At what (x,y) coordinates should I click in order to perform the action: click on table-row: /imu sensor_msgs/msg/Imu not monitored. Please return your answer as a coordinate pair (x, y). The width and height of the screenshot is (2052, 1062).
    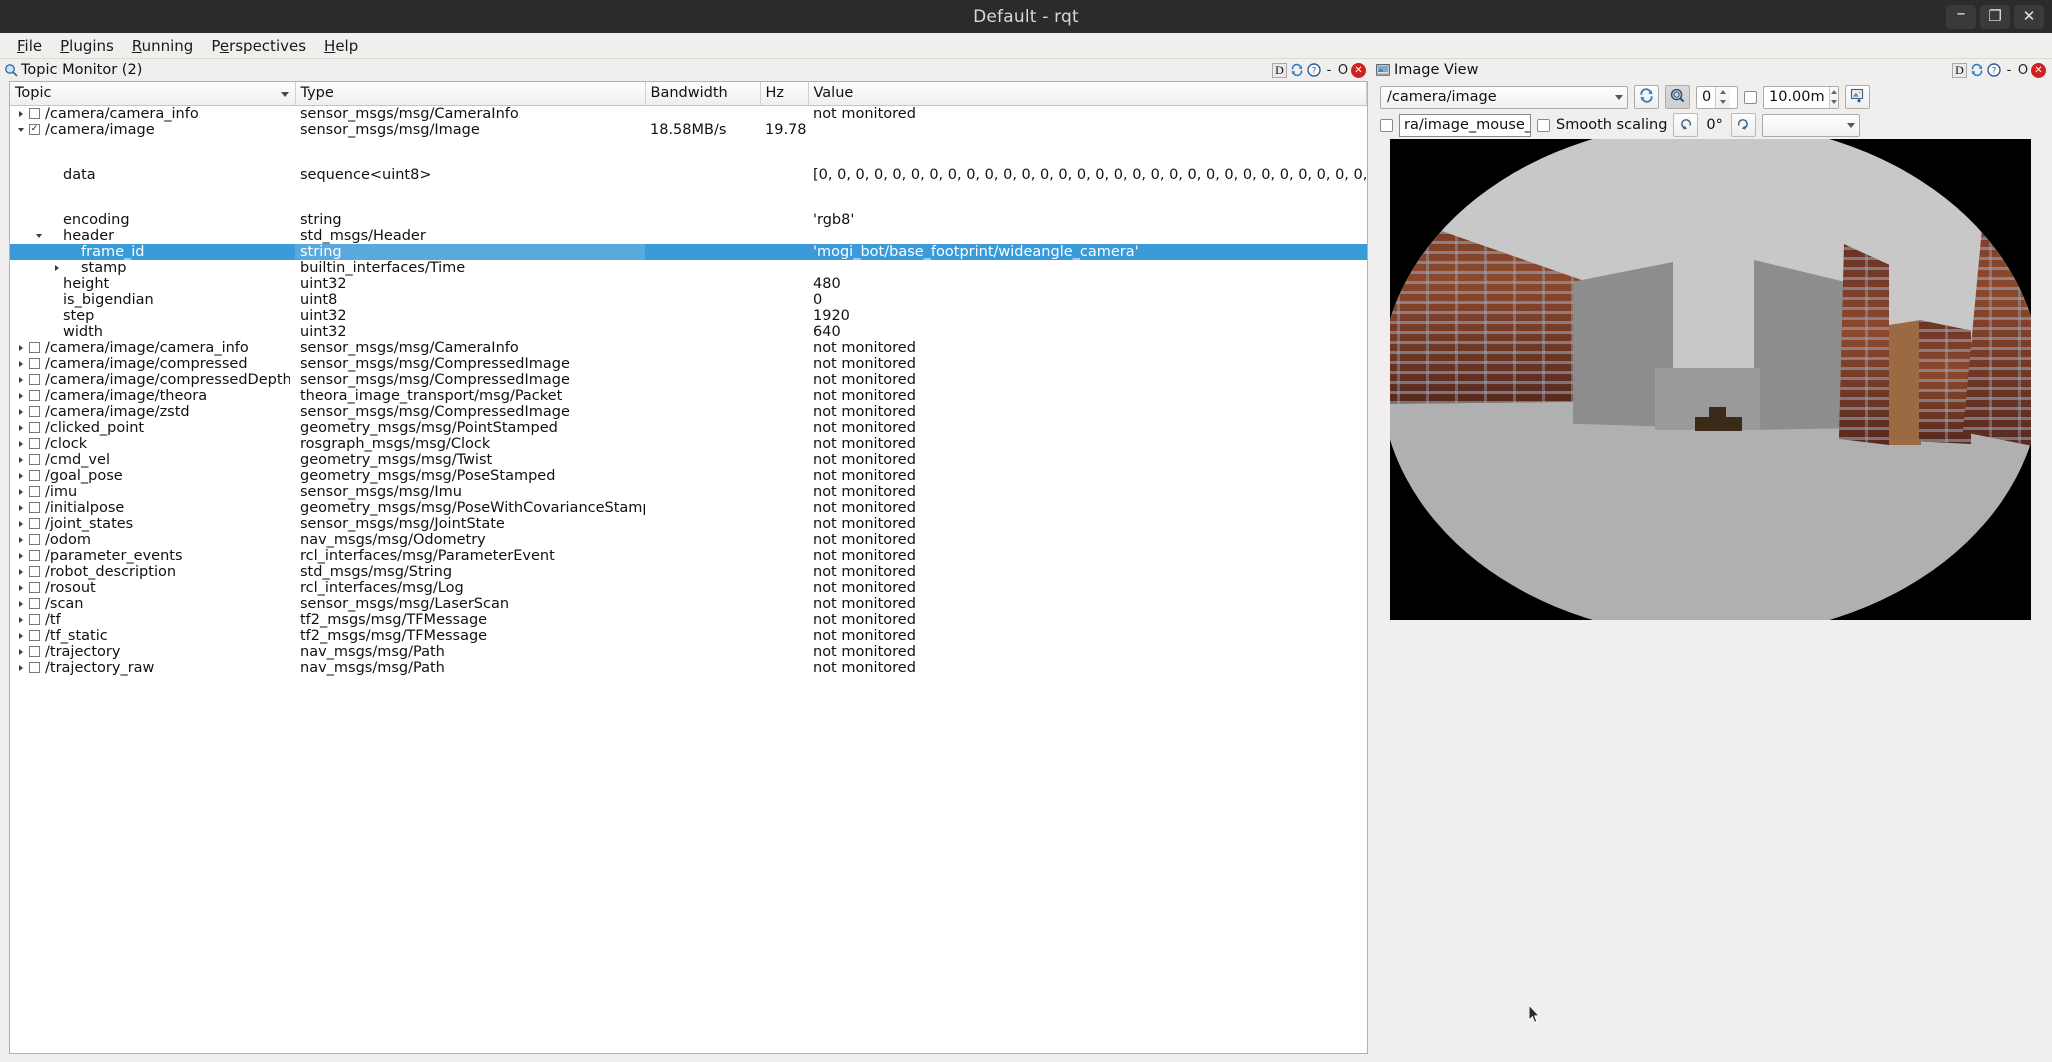
    Looking at the image, I should click on (688, 492).